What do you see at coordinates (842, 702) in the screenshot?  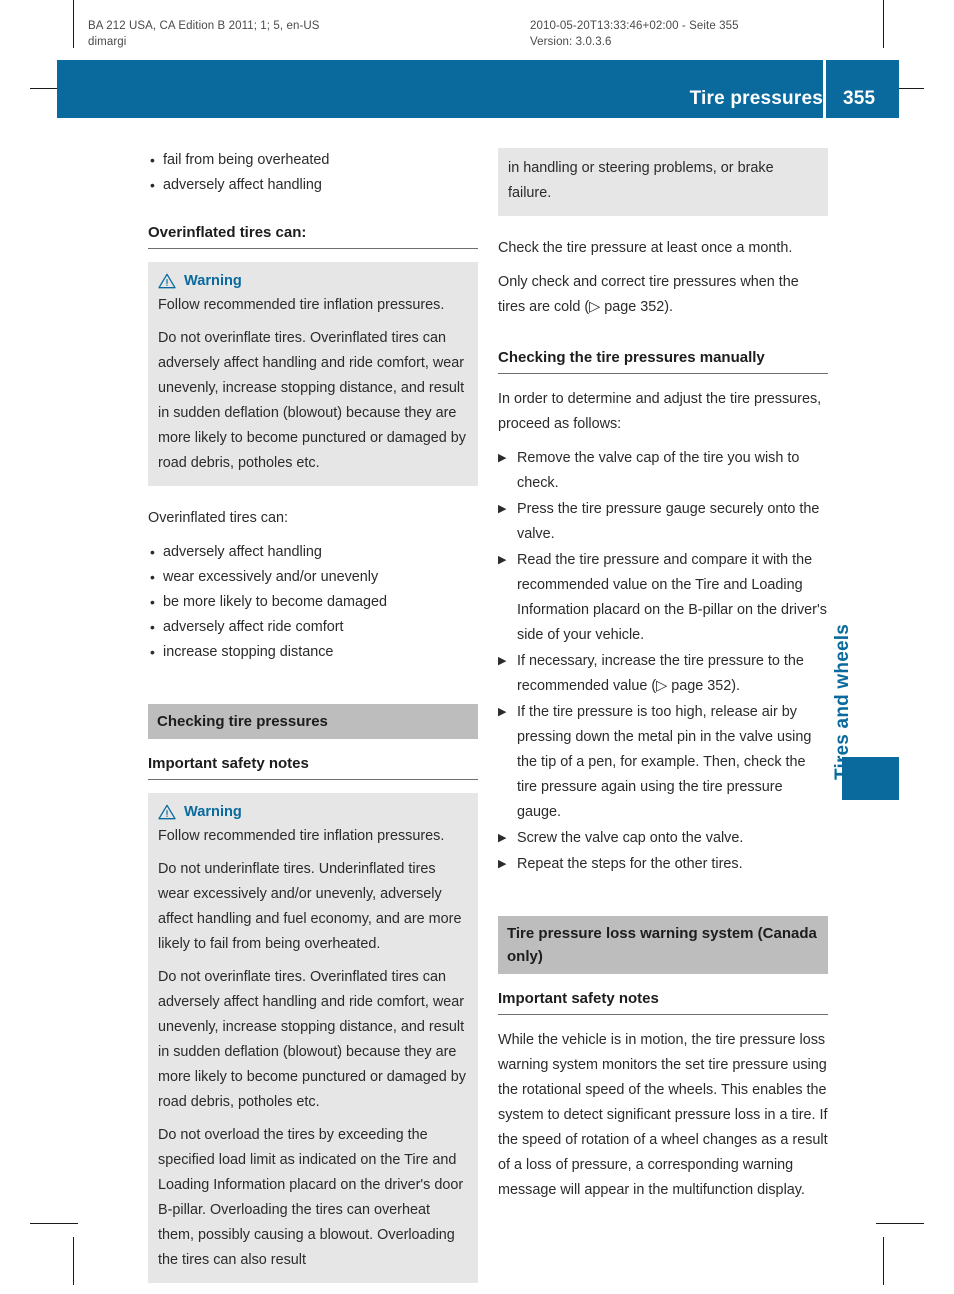 I see `chapter-label: Tires and wheels` at bounding box center [842, 702].